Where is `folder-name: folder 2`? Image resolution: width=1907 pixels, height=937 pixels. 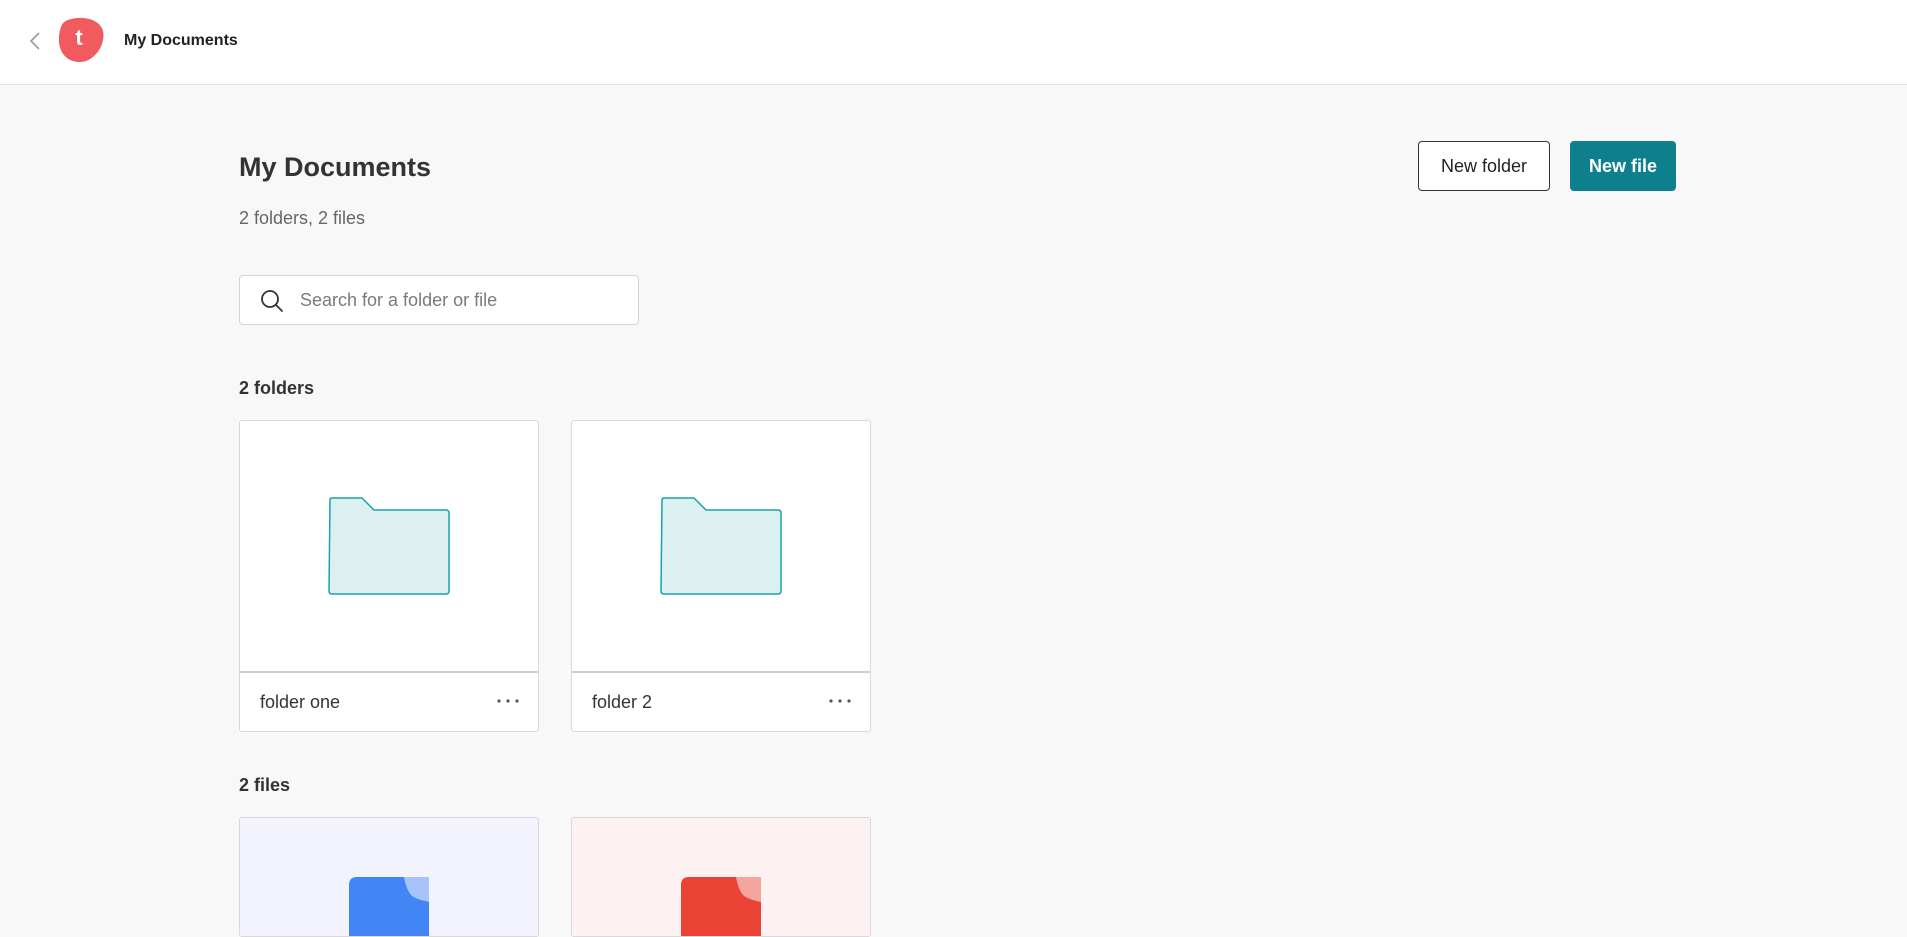 folder-name: folder 2 is located at coordinates (622, 702).